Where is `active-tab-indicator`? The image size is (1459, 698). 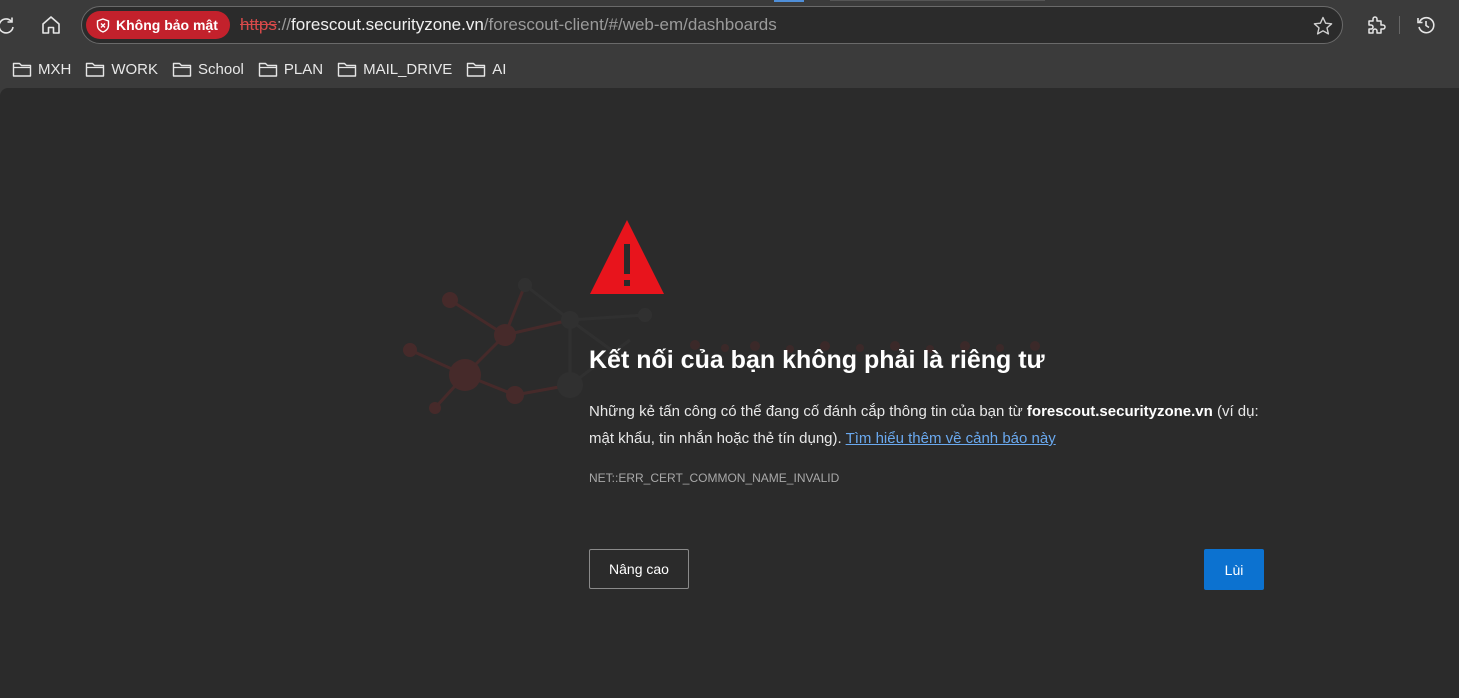 active-tab-indicator is located at coordinates (789, 1).